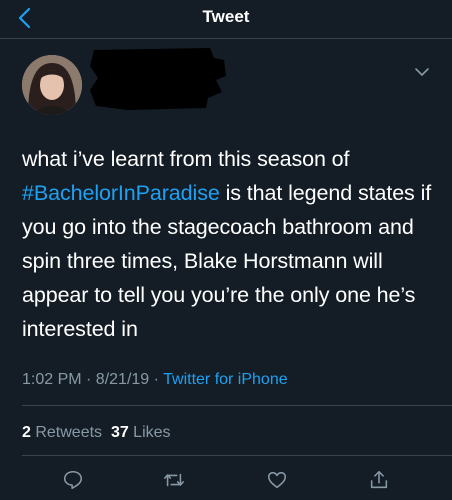 This screenshot has width=452, height=500. I want to click on retweets-label: Retweets, so click(70, 432).